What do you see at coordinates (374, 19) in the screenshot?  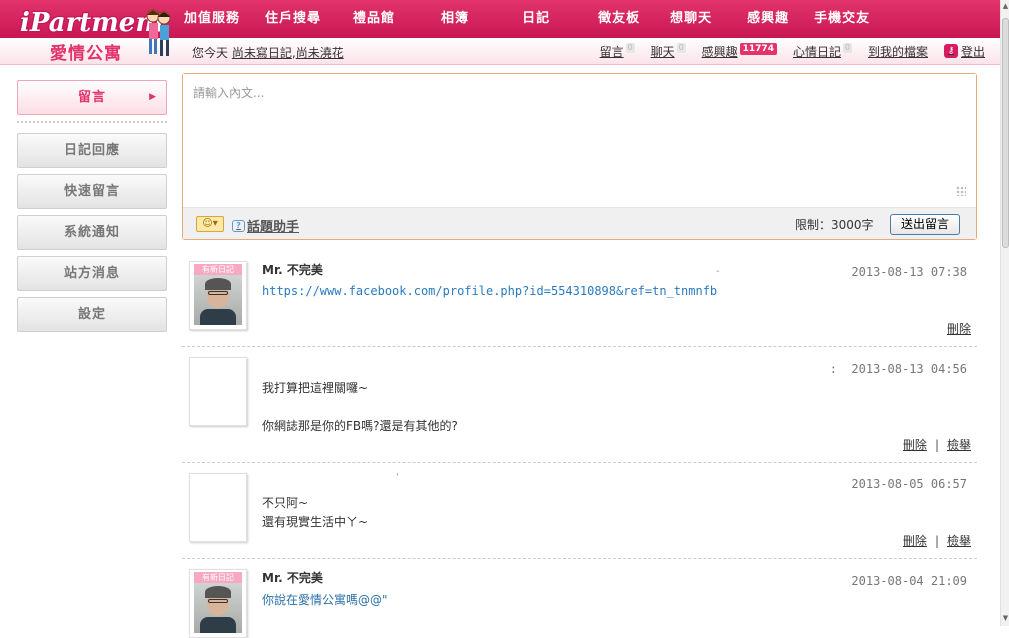 I see `nav-gift-shop: 禮品館` at bounding box center [374, 19].